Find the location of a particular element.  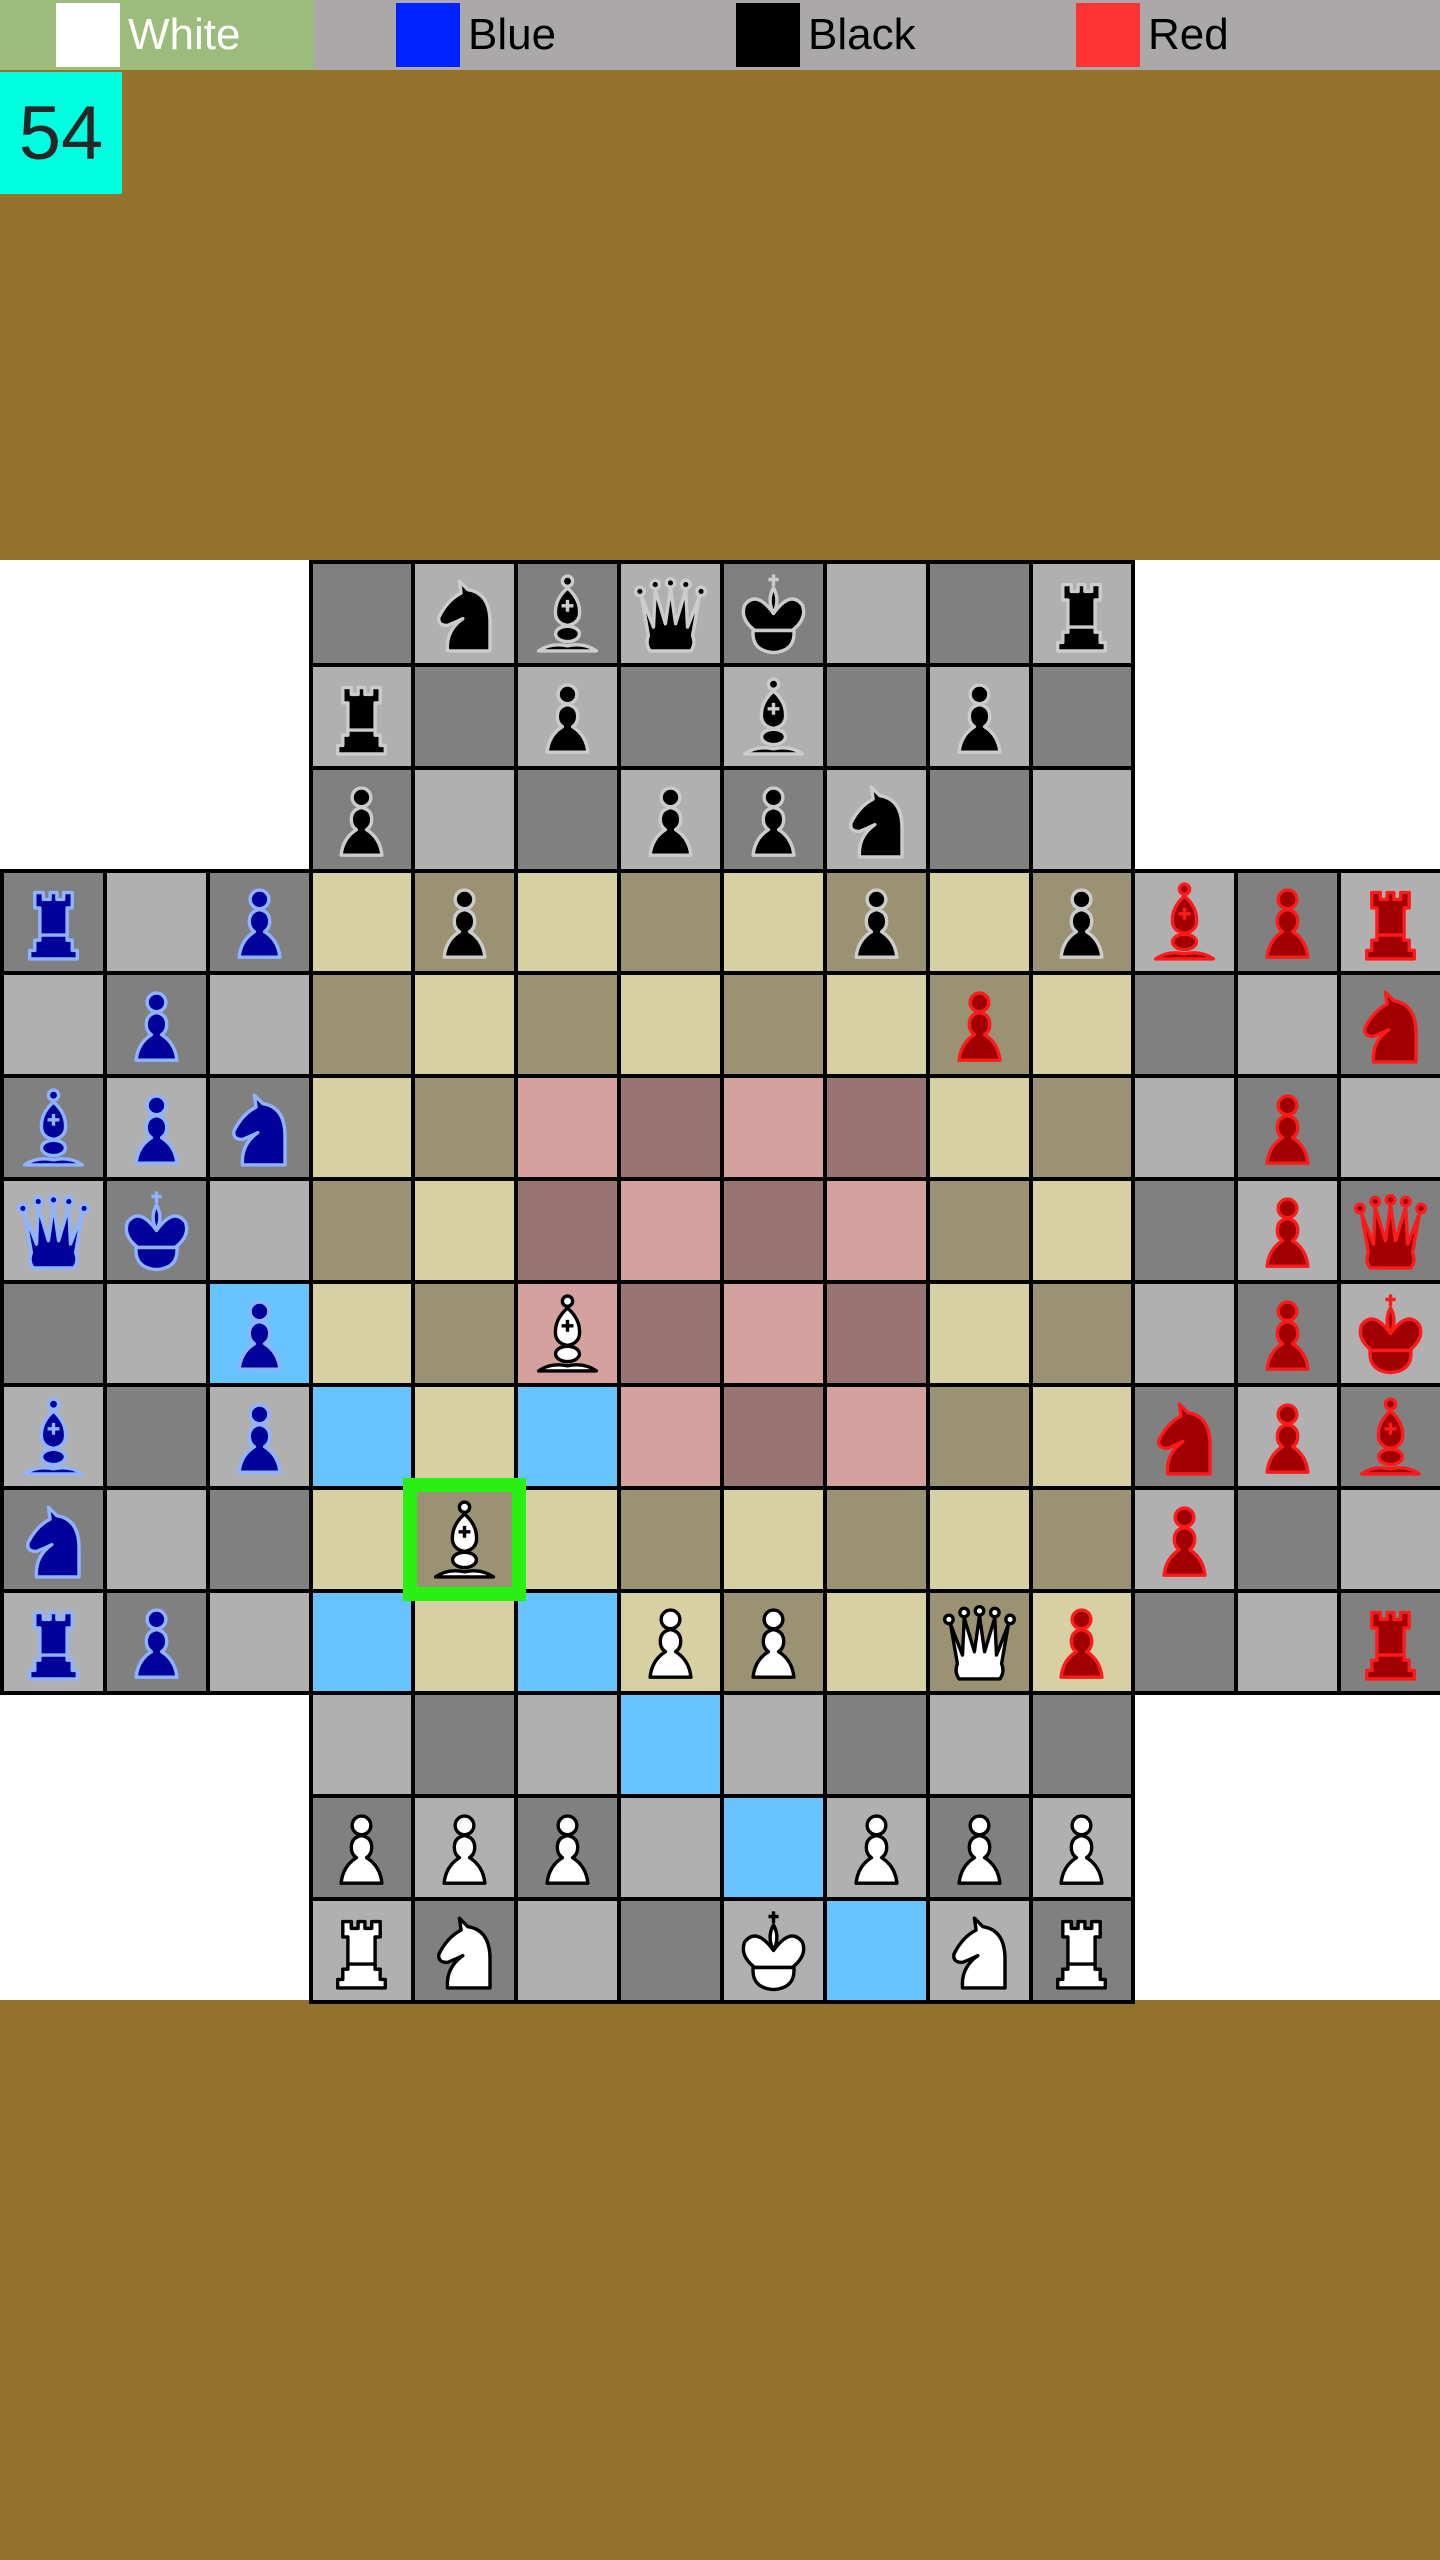

blue-king-icon is located at coordinates (156, 1230).